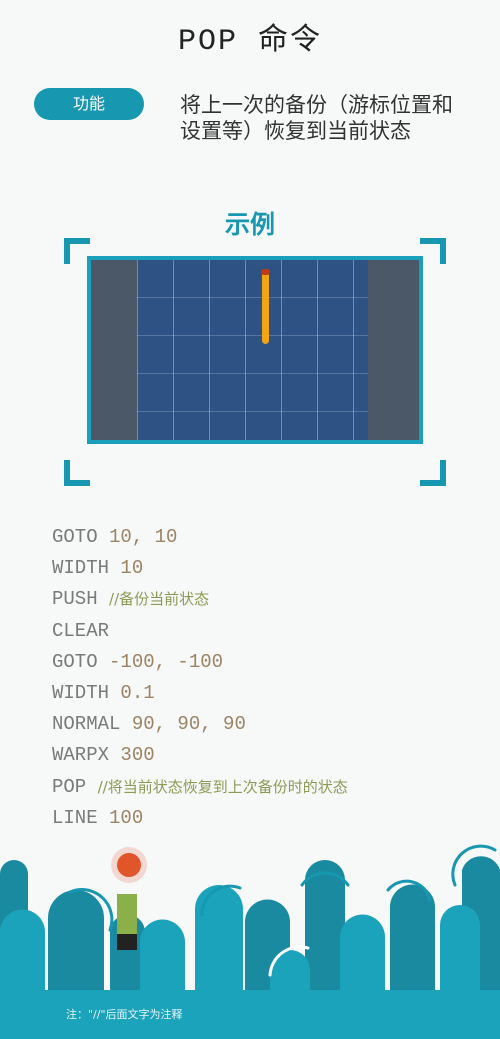  Describe the element at coordinates (77, 473) in the screenshot. I see `frame-corner-bl` at that location.